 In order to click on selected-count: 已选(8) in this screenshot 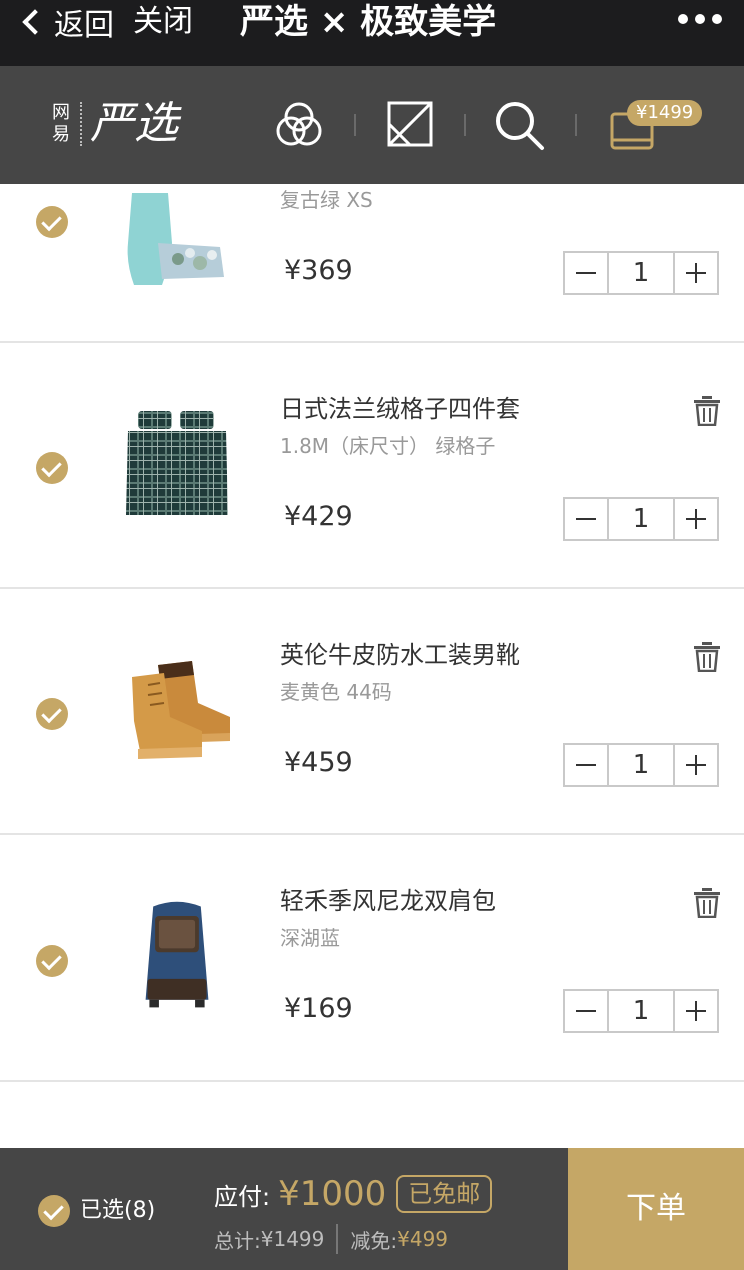, I will do `click(118, 1210)`.